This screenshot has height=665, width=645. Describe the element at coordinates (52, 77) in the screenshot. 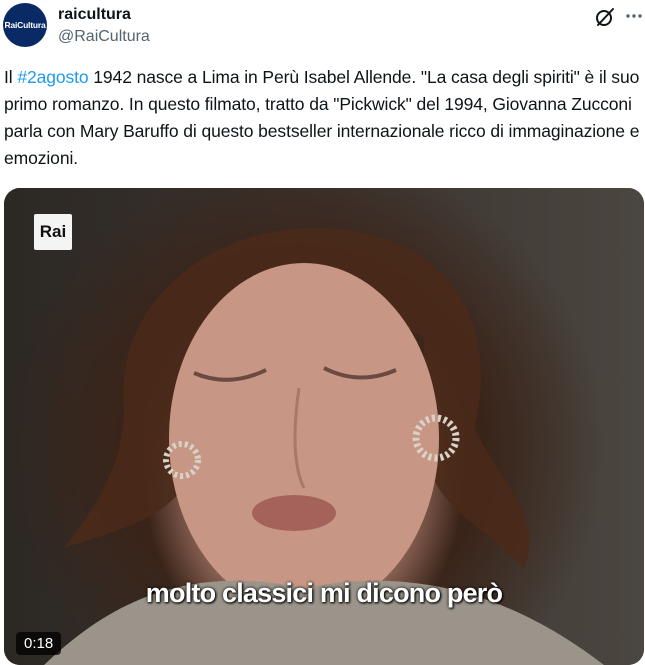

I see `hashtag-link: #2agosto` at that location.